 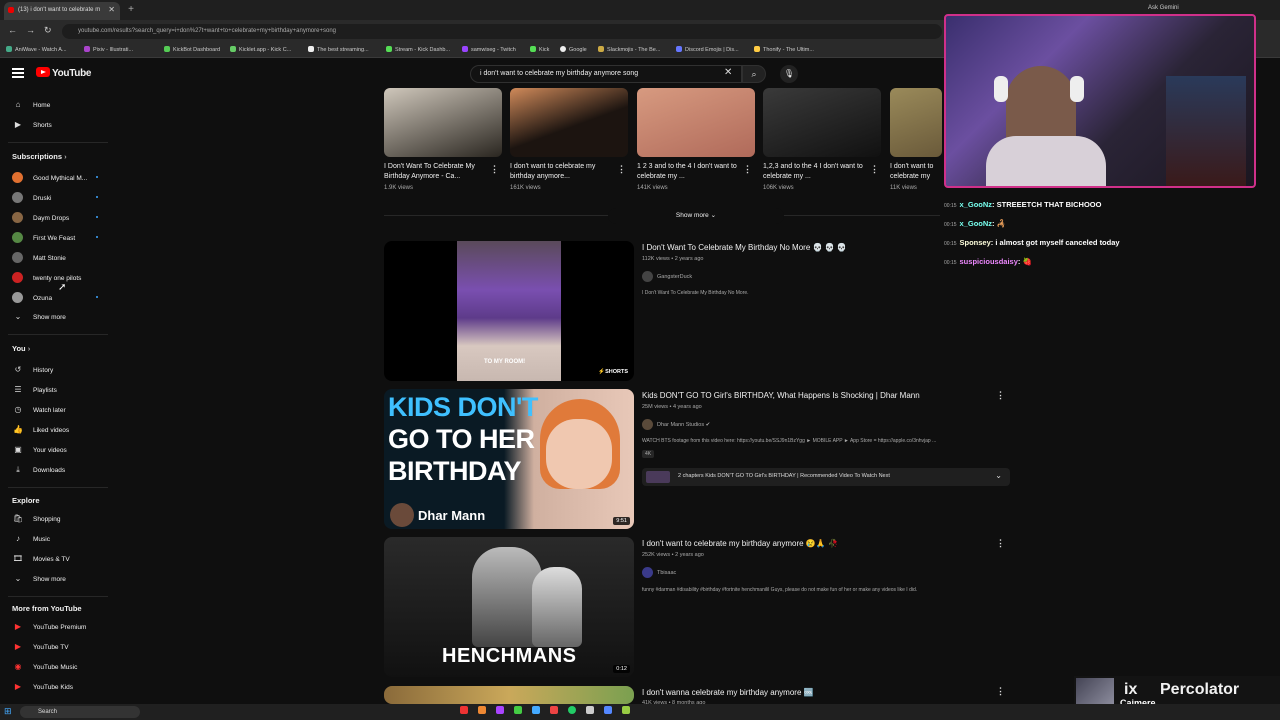 I want to click on sidebar-item-liked-videos: 👍 Liked videos, so click(x=40, y=429).